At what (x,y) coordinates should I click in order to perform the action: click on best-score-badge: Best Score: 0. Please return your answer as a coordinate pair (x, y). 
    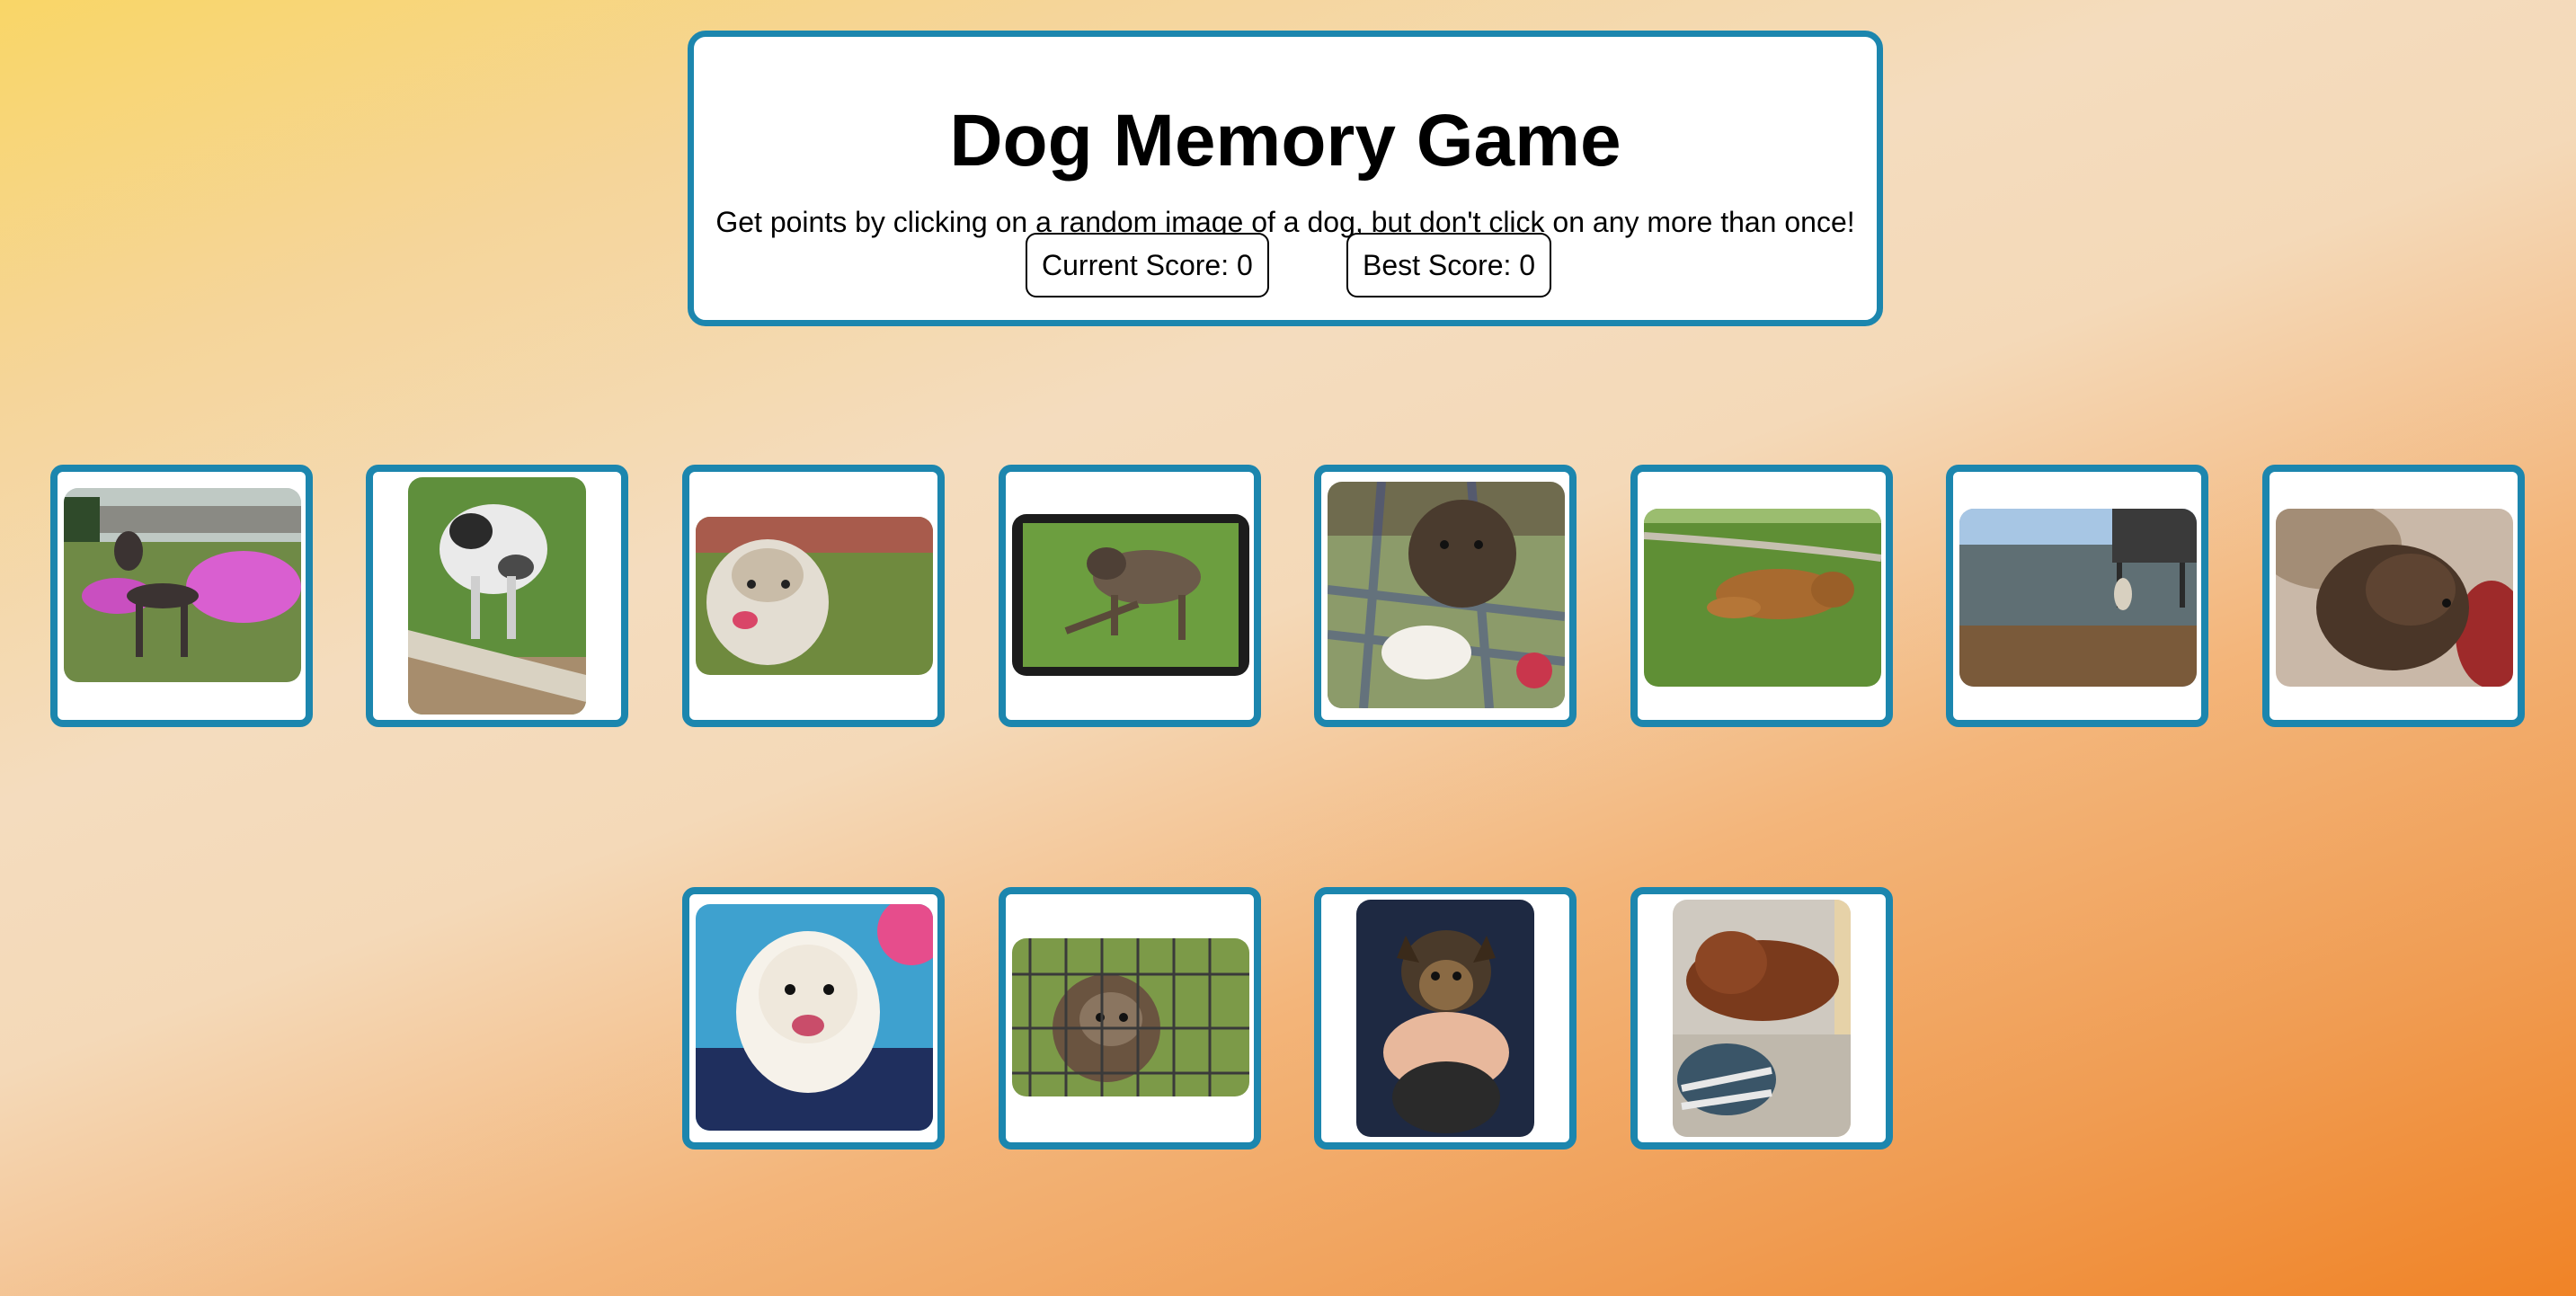
    Looking at the image, I should click on (1449, 265).